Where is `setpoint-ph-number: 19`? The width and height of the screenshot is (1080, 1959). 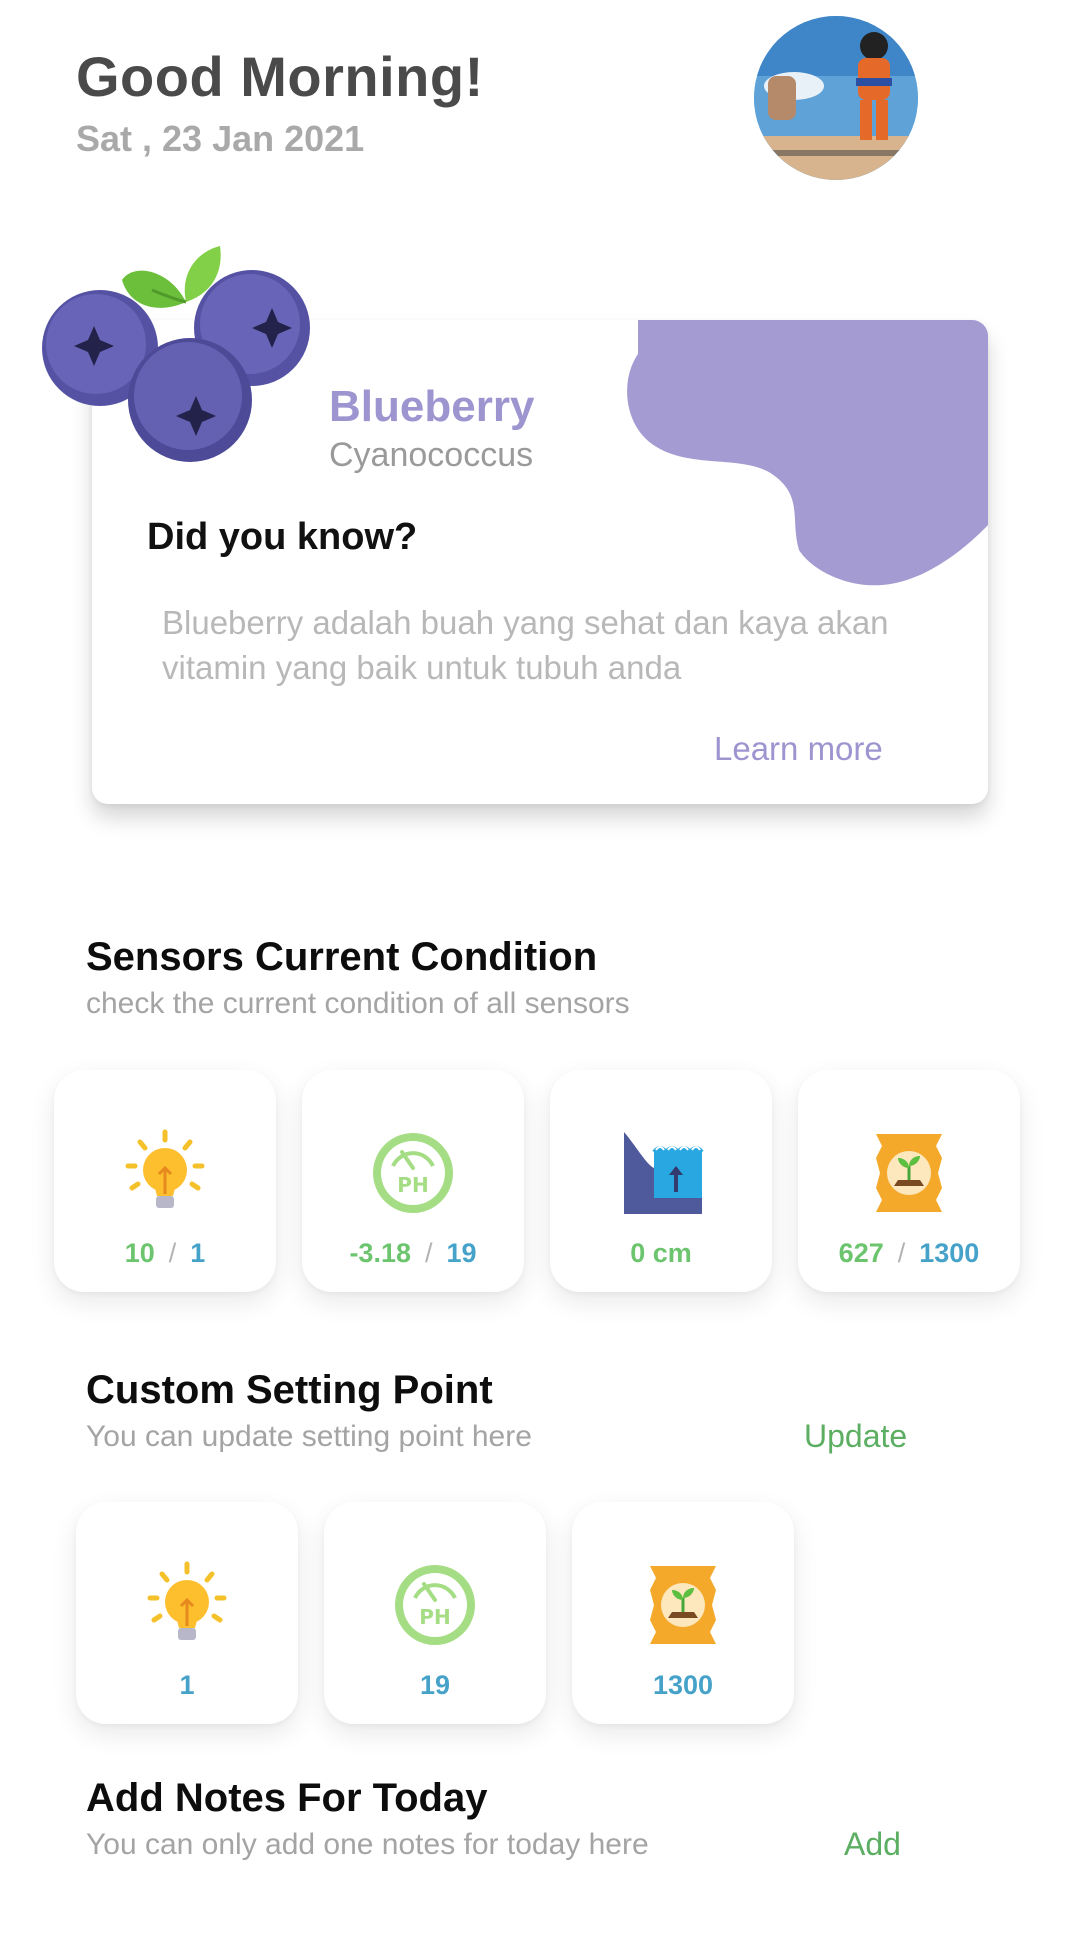
setpoint-ph-number: 19 is located at coordinates (435, 1685).